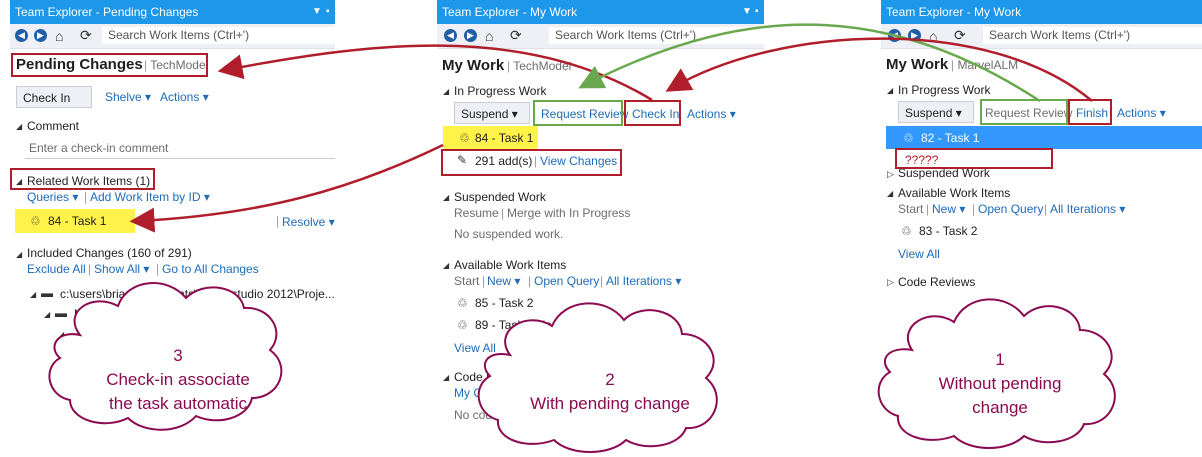  Describe the element at coordinates (985, 65) in the screenshot. I see `project-name: | MarvelALM` at that location.